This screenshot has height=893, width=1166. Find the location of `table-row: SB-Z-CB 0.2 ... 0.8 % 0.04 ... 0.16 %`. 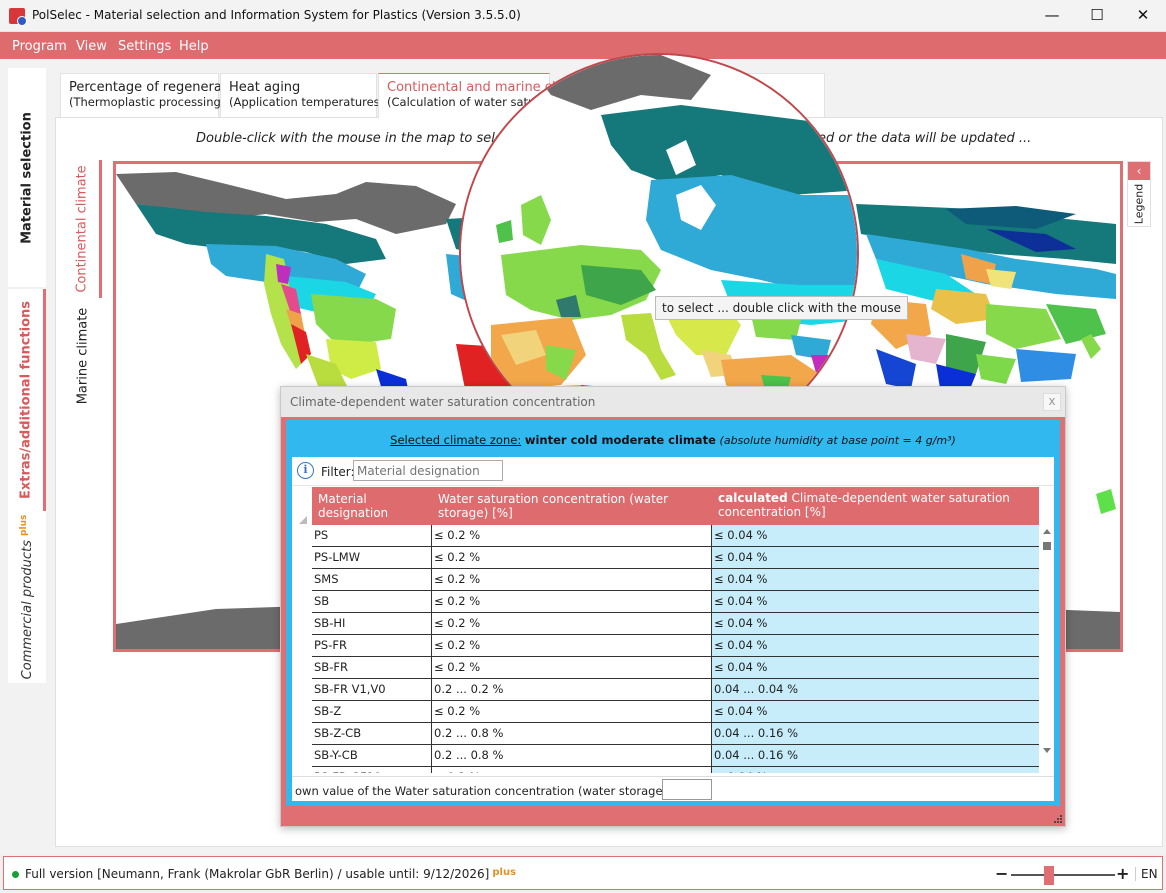

table-row: SB-Z-CB 0.2 ... 0.8 % 0.04 ... 0.16 % is located at coordinates (675, 734).